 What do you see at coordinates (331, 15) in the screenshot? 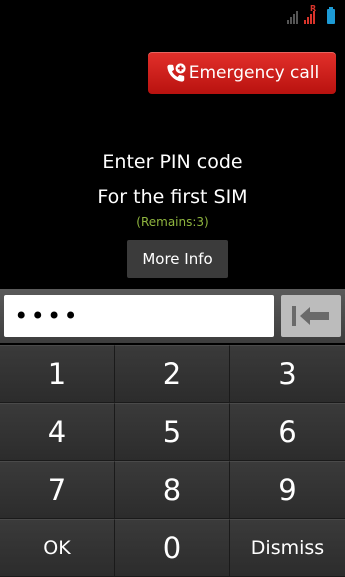
I see `battery-icon` at bounding box center [331, 15].